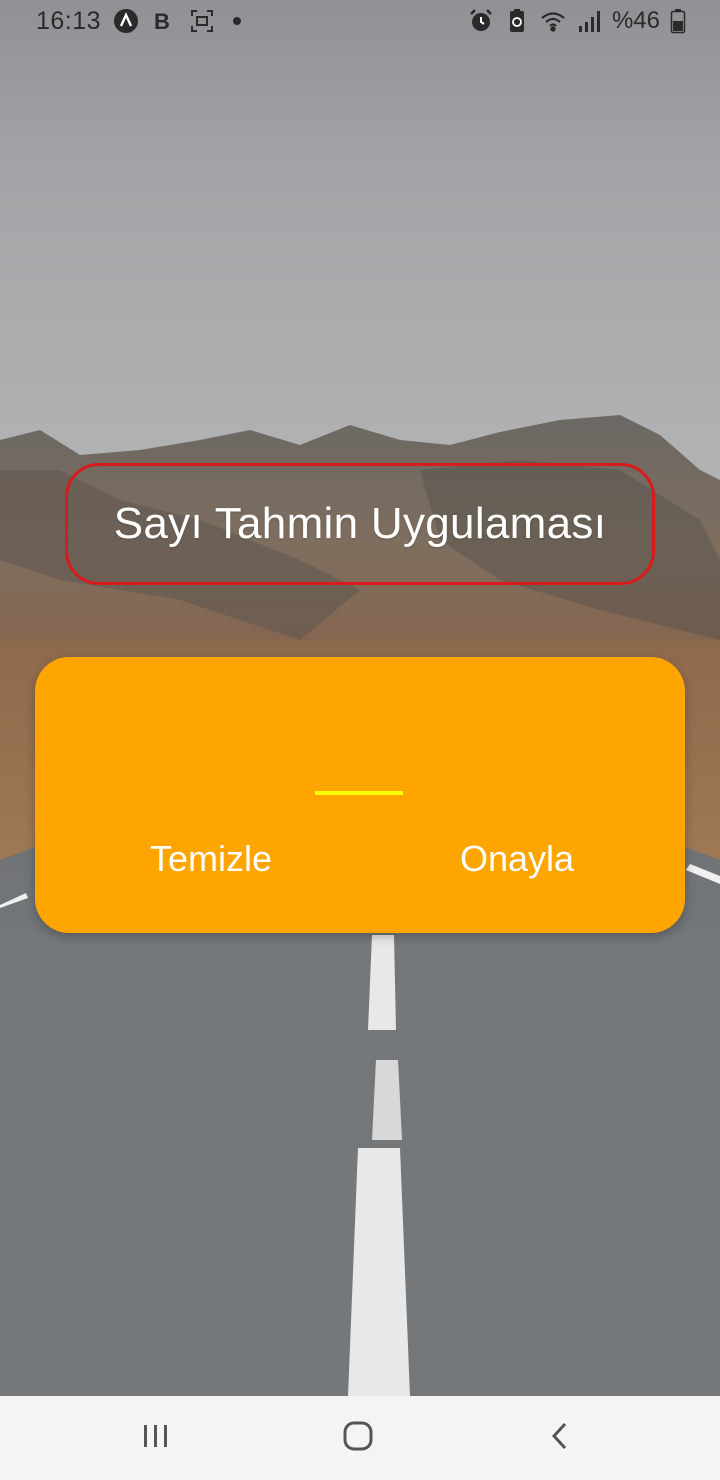 Image resolution: width=720 pixels, height=1480 pixels. What do you see at coordinates (202, 21) in the screenshot?
I see `screenshot-icon` at bounding box center [202, 21].